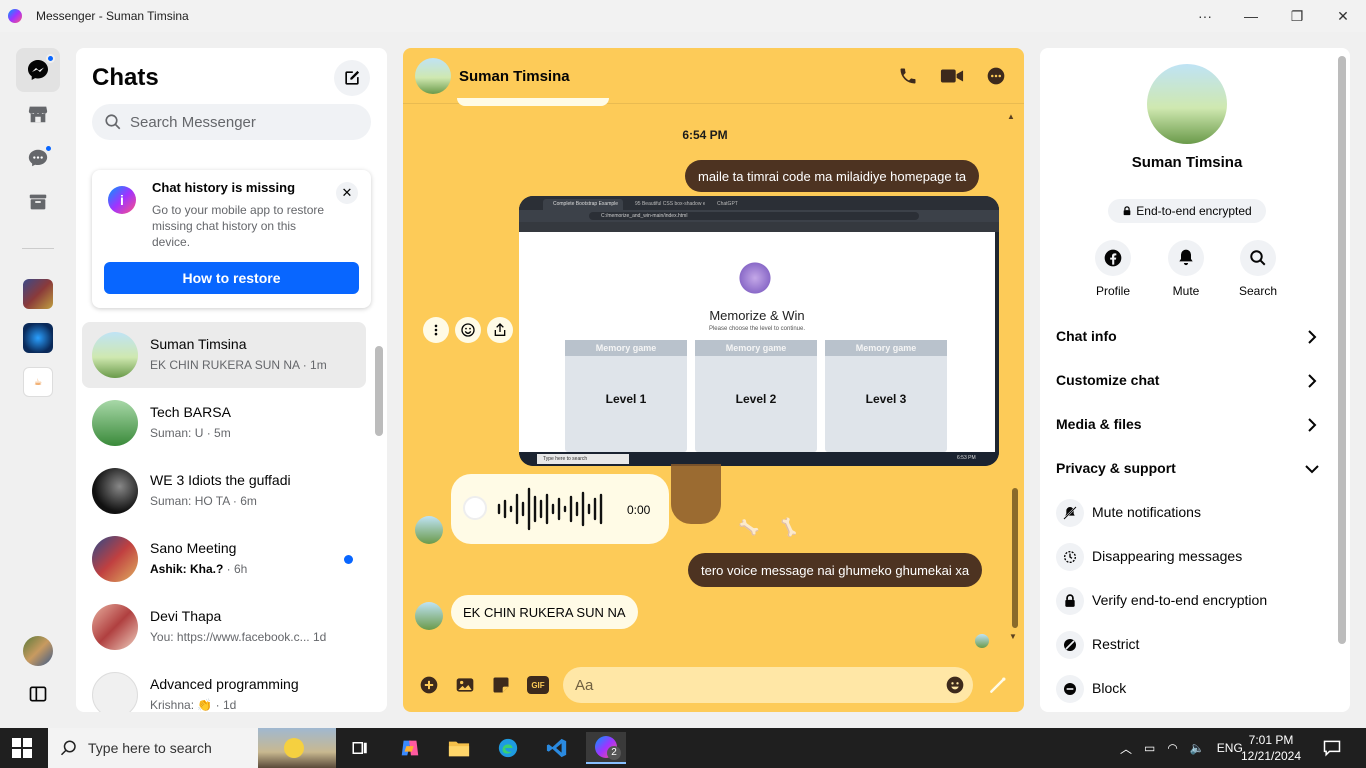  Describe the element at coordinates (360, 748) in the screenshot. I see `task-view-button` at that location.